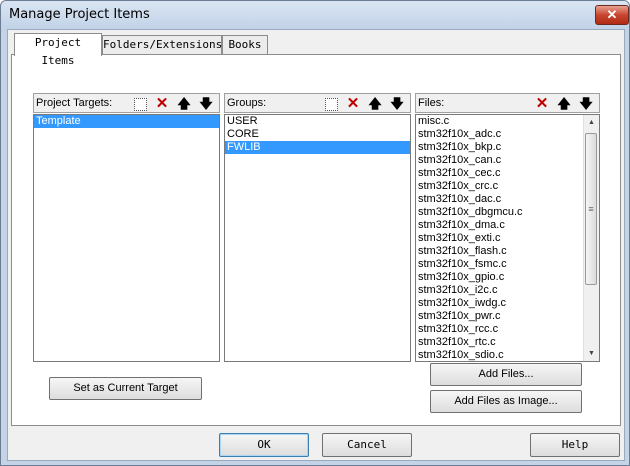 Image resolution: width=630 pixels, height=466 pixels. What do you see at coordinates (507, 277) in the screenshot?
I see `list-item: stm32f10x_gpio.c` at bounding box center [507, 277].